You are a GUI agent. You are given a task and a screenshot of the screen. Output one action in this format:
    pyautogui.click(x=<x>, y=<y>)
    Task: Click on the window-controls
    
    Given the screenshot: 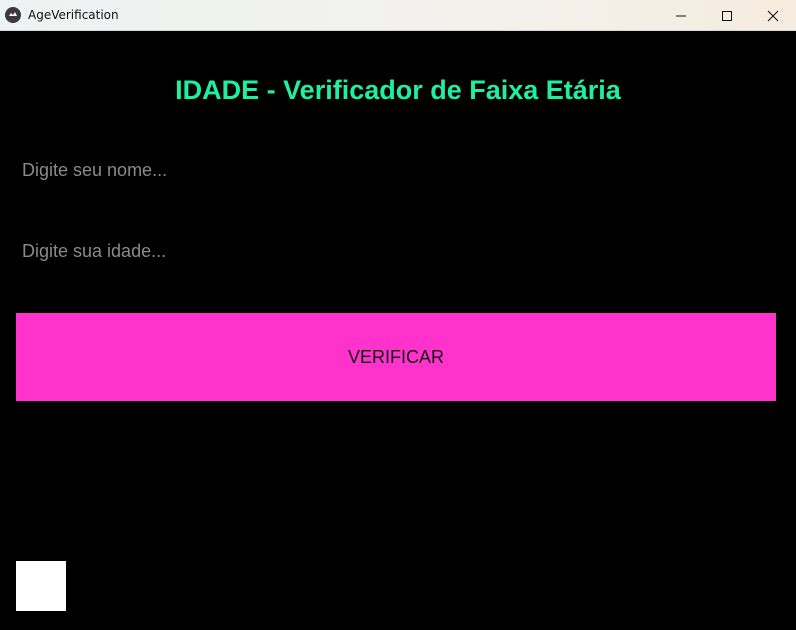 What is the action you would take?
    pyautogui.click(x=727, y=15)
    